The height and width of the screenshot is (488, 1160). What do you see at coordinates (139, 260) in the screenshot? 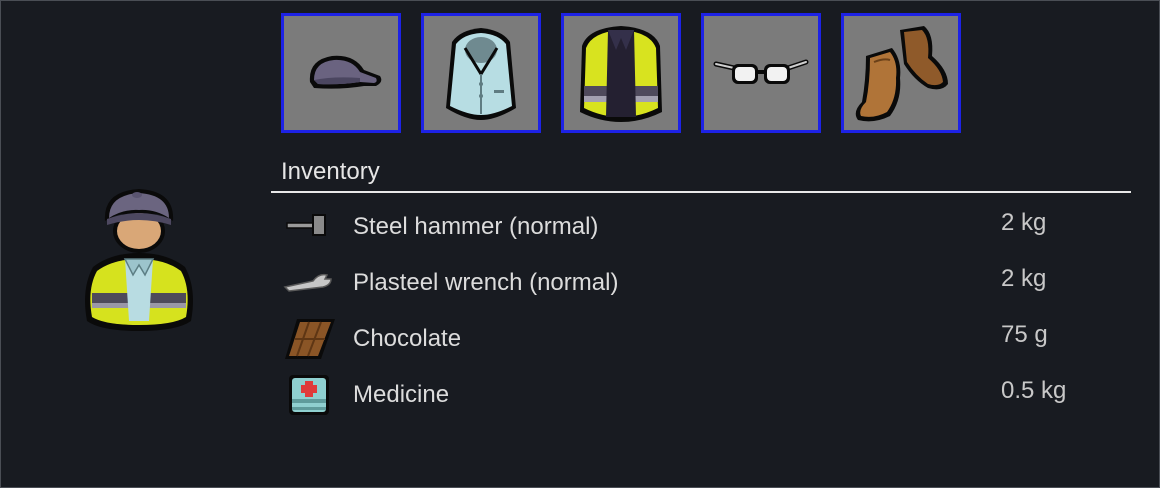
I see `colonist-portrait` at bounding box center [139, 260].